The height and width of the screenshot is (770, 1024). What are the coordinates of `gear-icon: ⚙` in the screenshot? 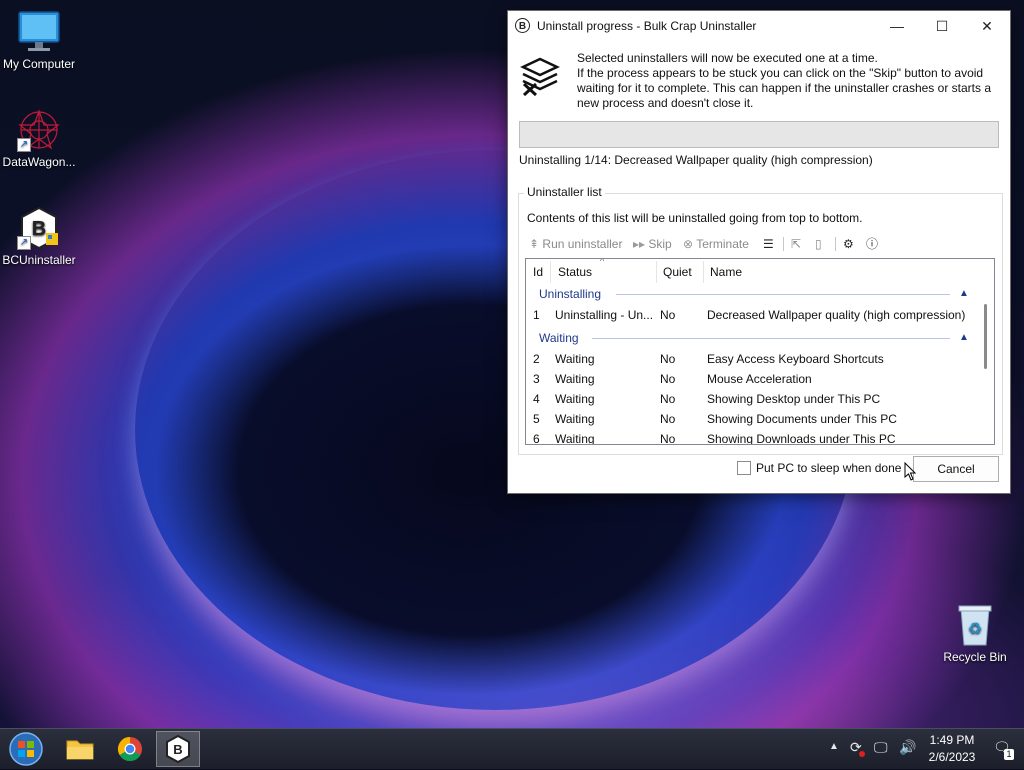 It's located at (848, 244).